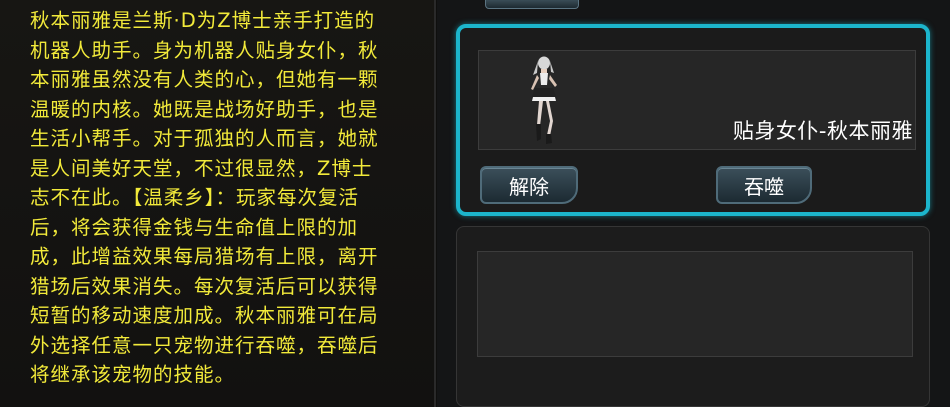 This screenshot has width=950, height=407. I want to click on pet-portrait-box: 贴身女仆-秋本丽雅, so click(697, 100).